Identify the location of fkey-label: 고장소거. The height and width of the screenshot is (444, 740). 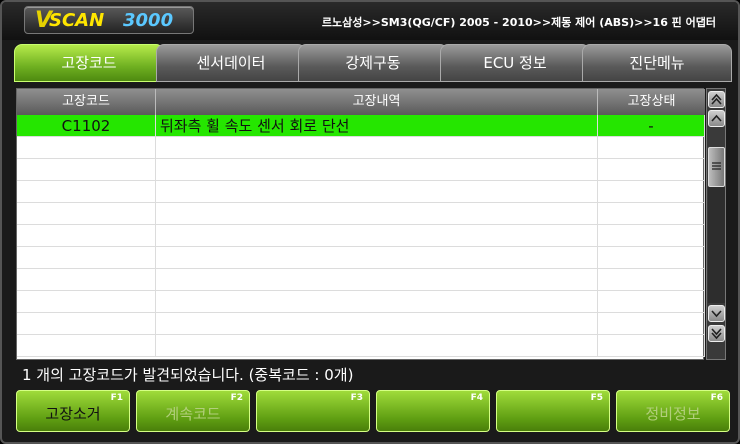
(73, 414).